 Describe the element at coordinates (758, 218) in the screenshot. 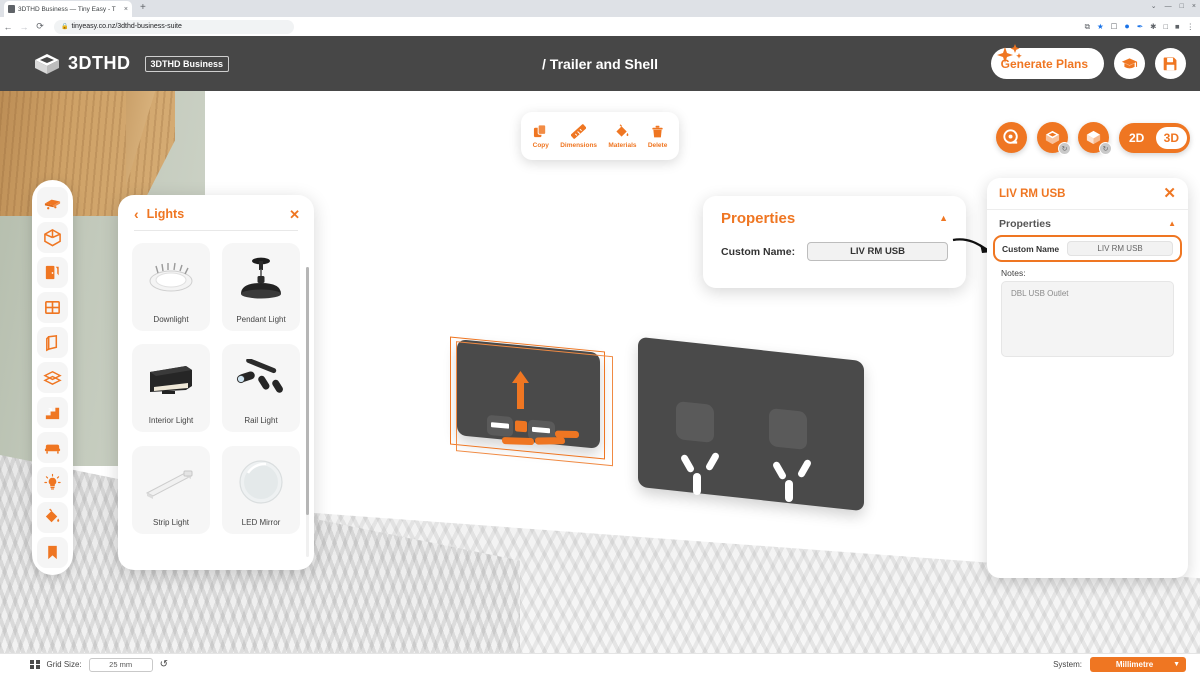

I see `properties-callout-title: Properties` at that location.